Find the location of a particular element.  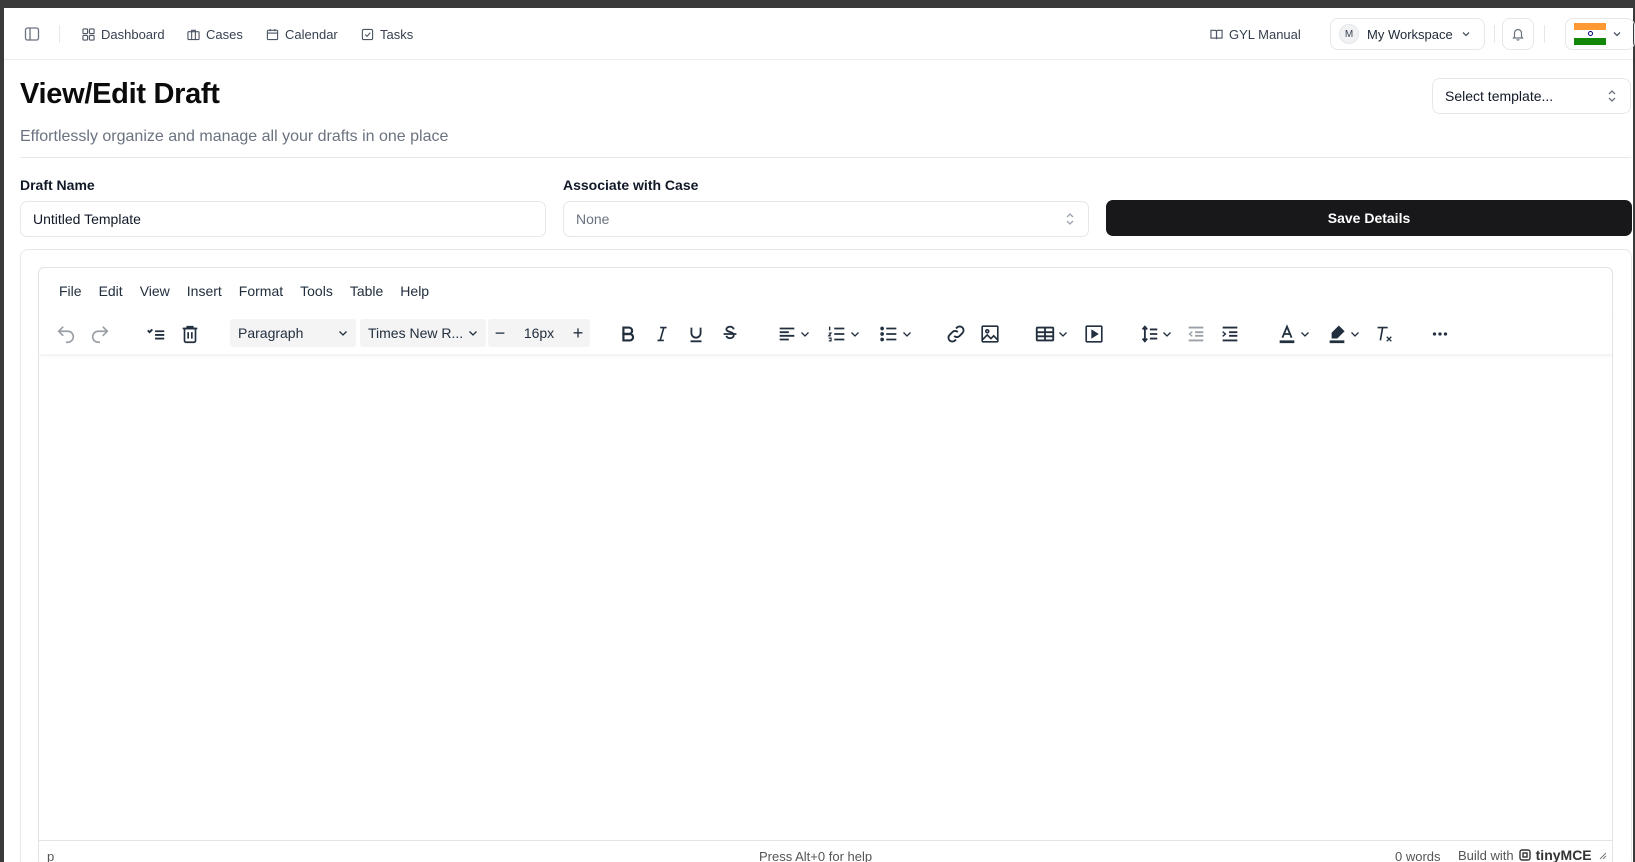

media-icon is located at coordinates (1094, 334).